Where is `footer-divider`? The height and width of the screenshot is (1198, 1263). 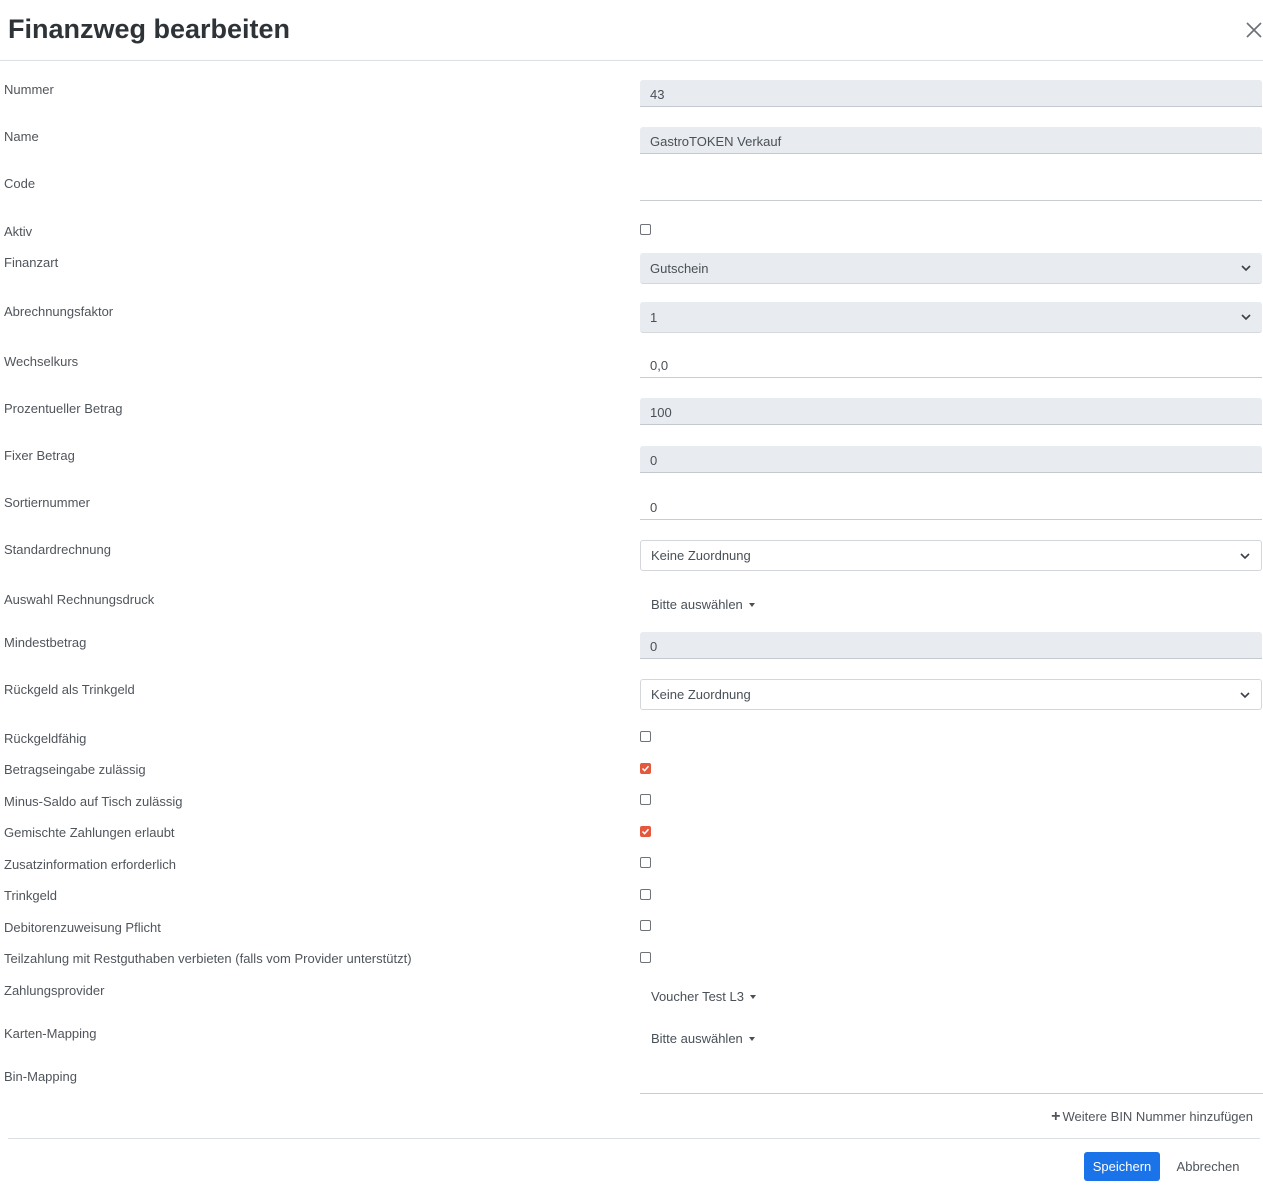
footer-divider is located at coordinates (634, 1138).